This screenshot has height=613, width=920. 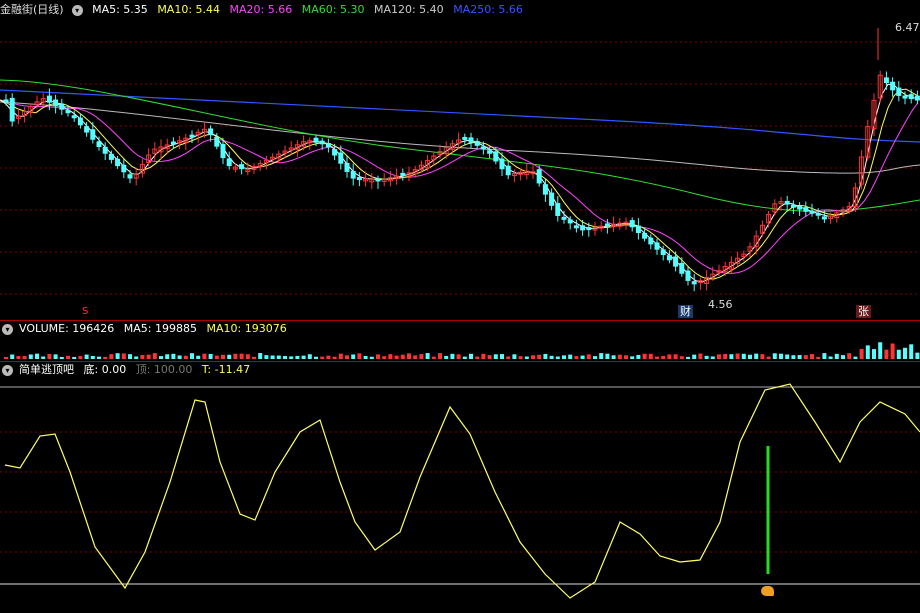 What do you see at coordinates (146, 329) in the screenshot?
I see `volume-header: ▾ VOLUME: 196426 MA5: 199885 MA10: 193076` at bounding box center [146, 329].